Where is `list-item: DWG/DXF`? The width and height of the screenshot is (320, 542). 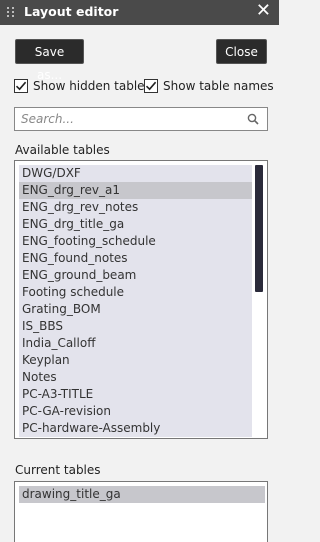 list-item: DWG/DXF is located at coordinates (135, 173).